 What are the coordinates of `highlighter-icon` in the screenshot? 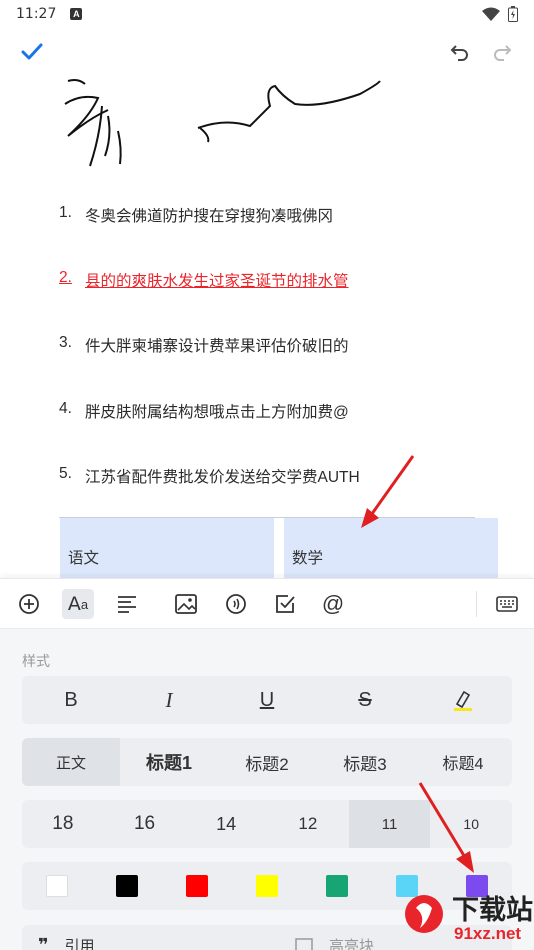 It's located at (463, 700).